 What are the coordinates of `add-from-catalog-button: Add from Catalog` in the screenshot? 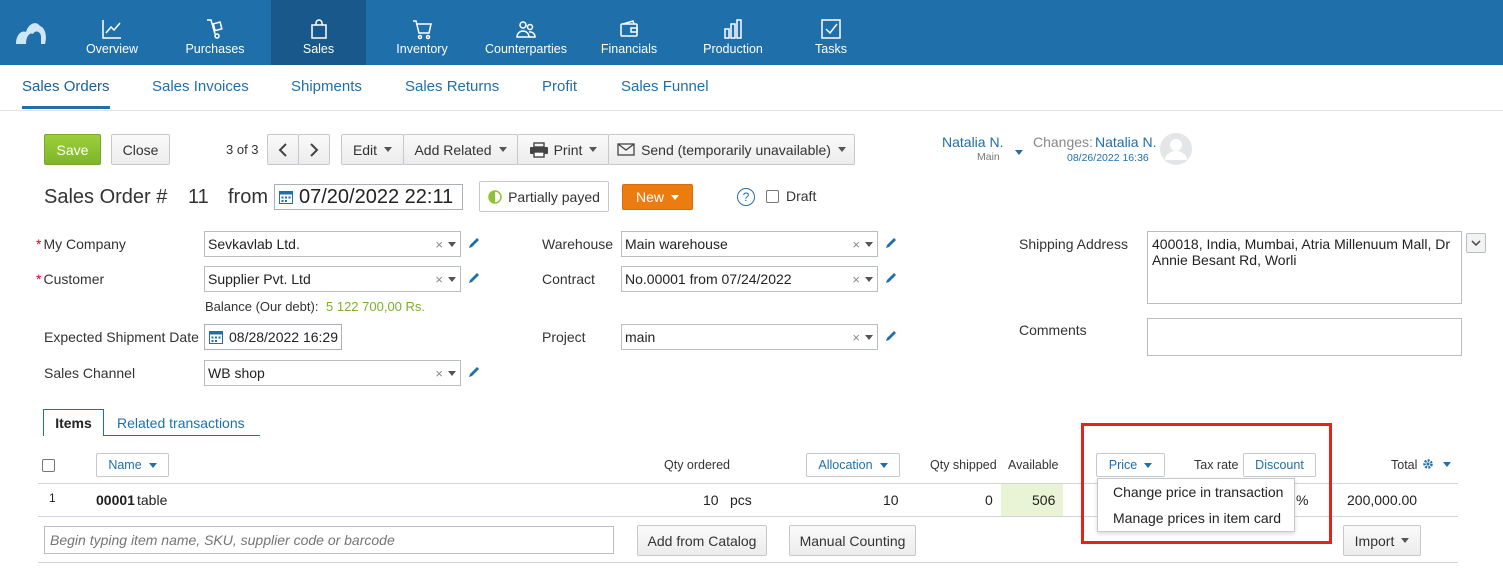 It's located at (702, 540).